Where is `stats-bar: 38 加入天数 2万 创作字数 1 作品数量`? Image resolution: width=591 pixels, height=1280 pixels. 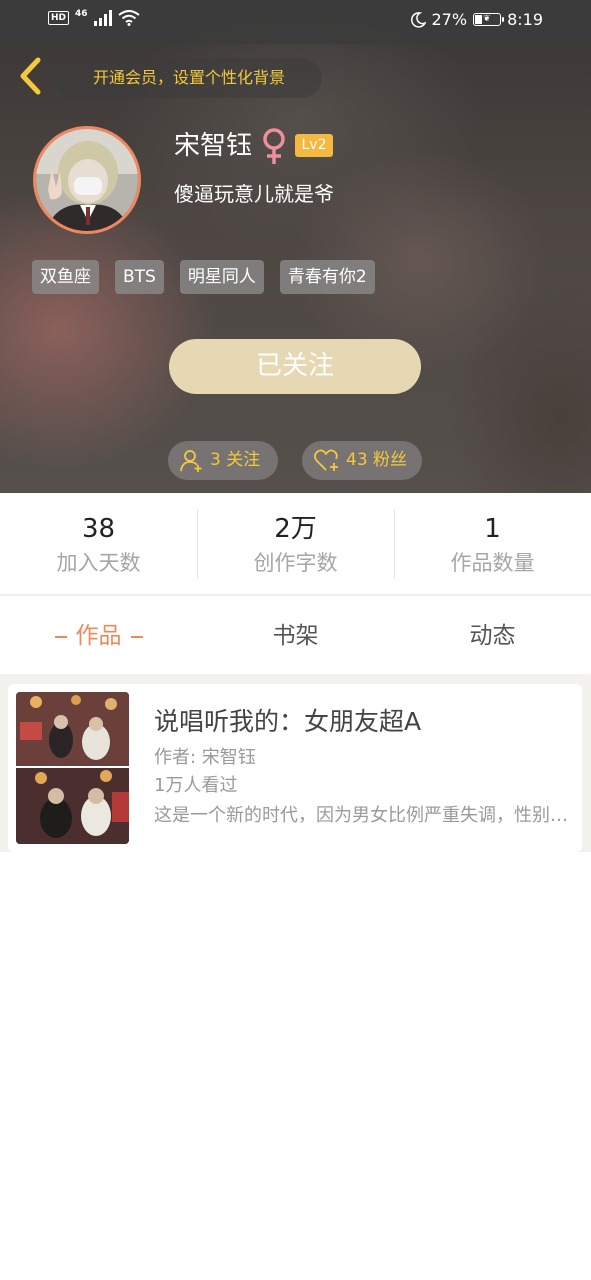
stats-bar: 38 加入天数 2万 创作字数 1 作品数量 is located at coordinates (295, 544).